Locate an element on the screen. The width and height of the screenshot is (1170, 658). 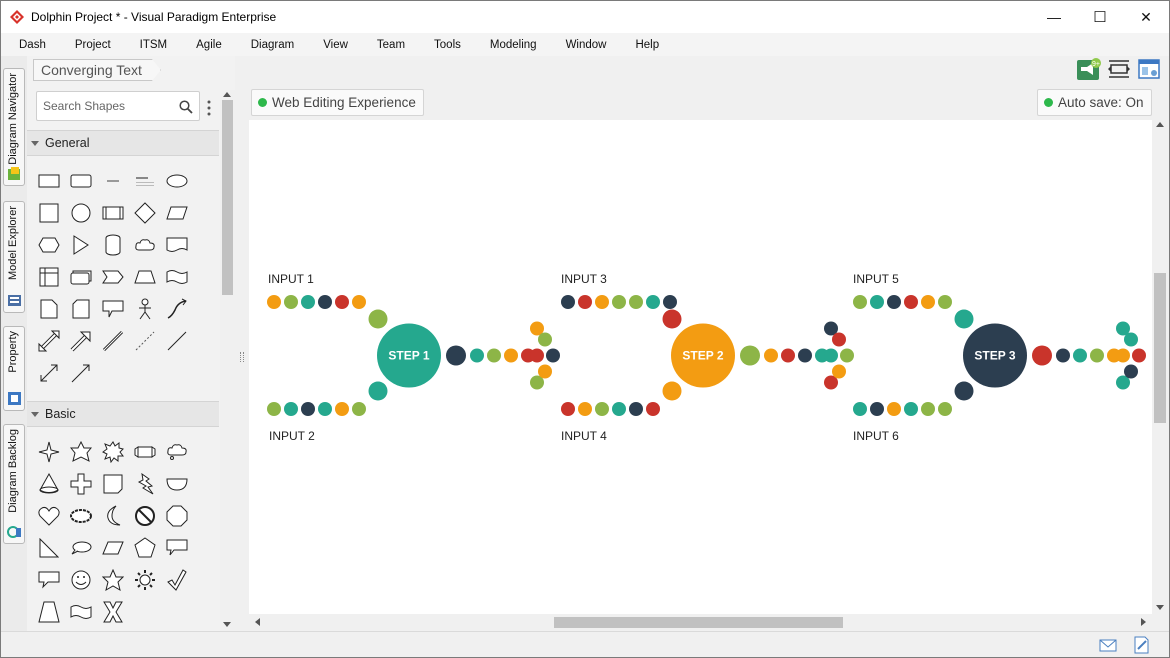
search-input is located at coordinates (108, 106).